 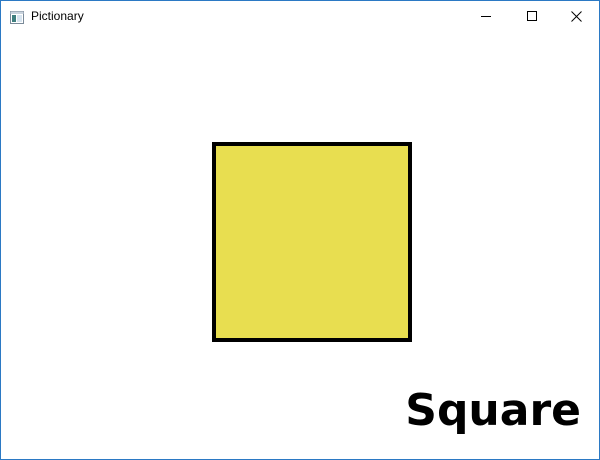 I want to click on title-bar: Pictionary, so click(x=300, y=16).